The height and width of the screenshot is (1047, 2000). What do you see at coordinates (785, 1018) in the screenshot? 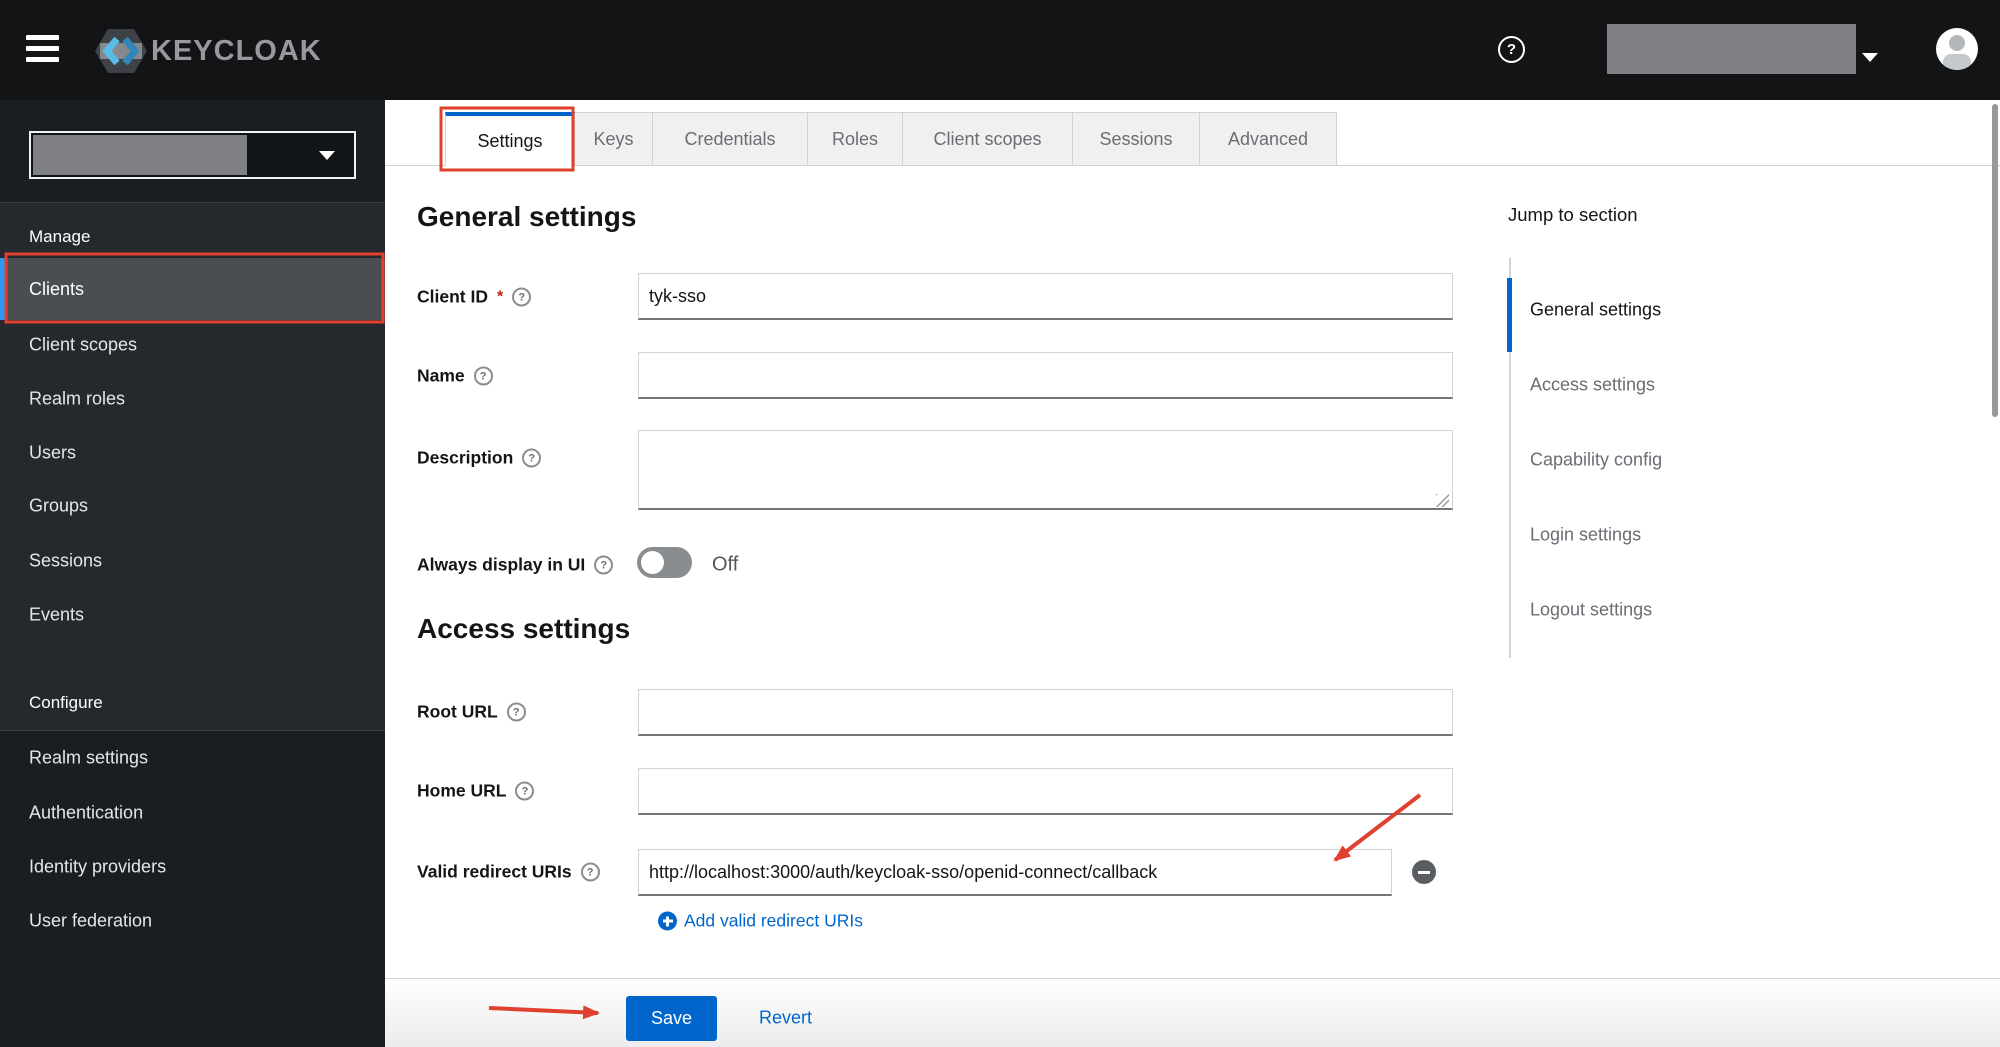
I see `revert-link: Revert` at bounding box center [785, 1018].